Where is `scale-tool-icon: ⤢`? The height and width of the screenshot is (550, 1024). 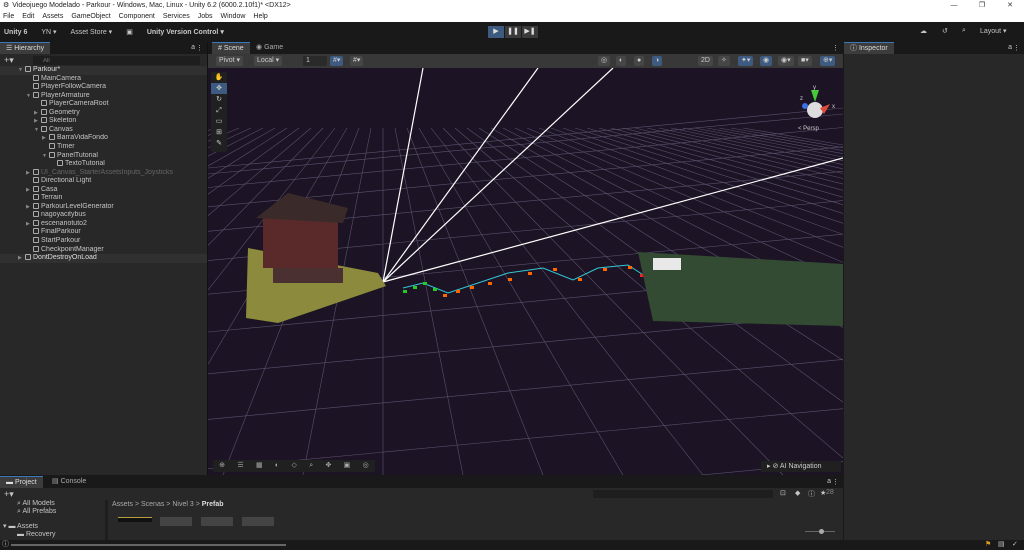
scale-tool-icon: ⤢ is located at coordinates (219, 110).